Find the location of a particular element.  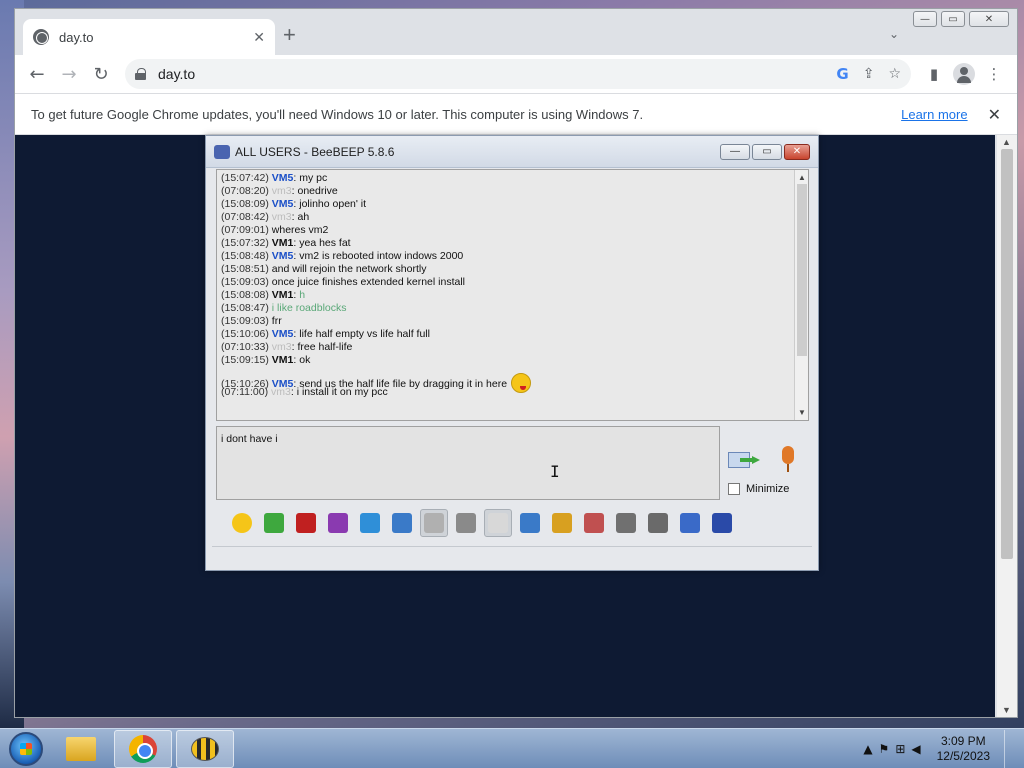

record-icon is located at coordinates (626, 523).